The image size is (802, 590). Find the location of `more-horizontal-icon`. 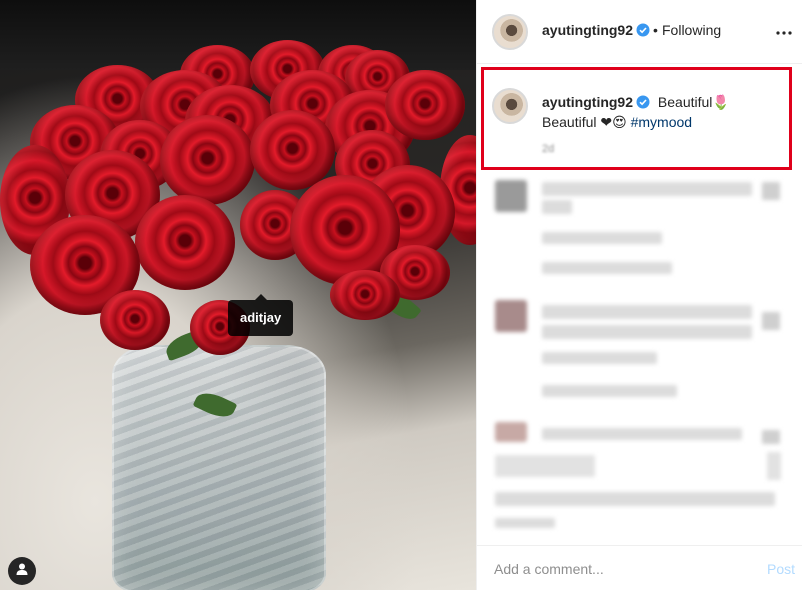

more-horizontal-icon is located at coordinates (784, 31).